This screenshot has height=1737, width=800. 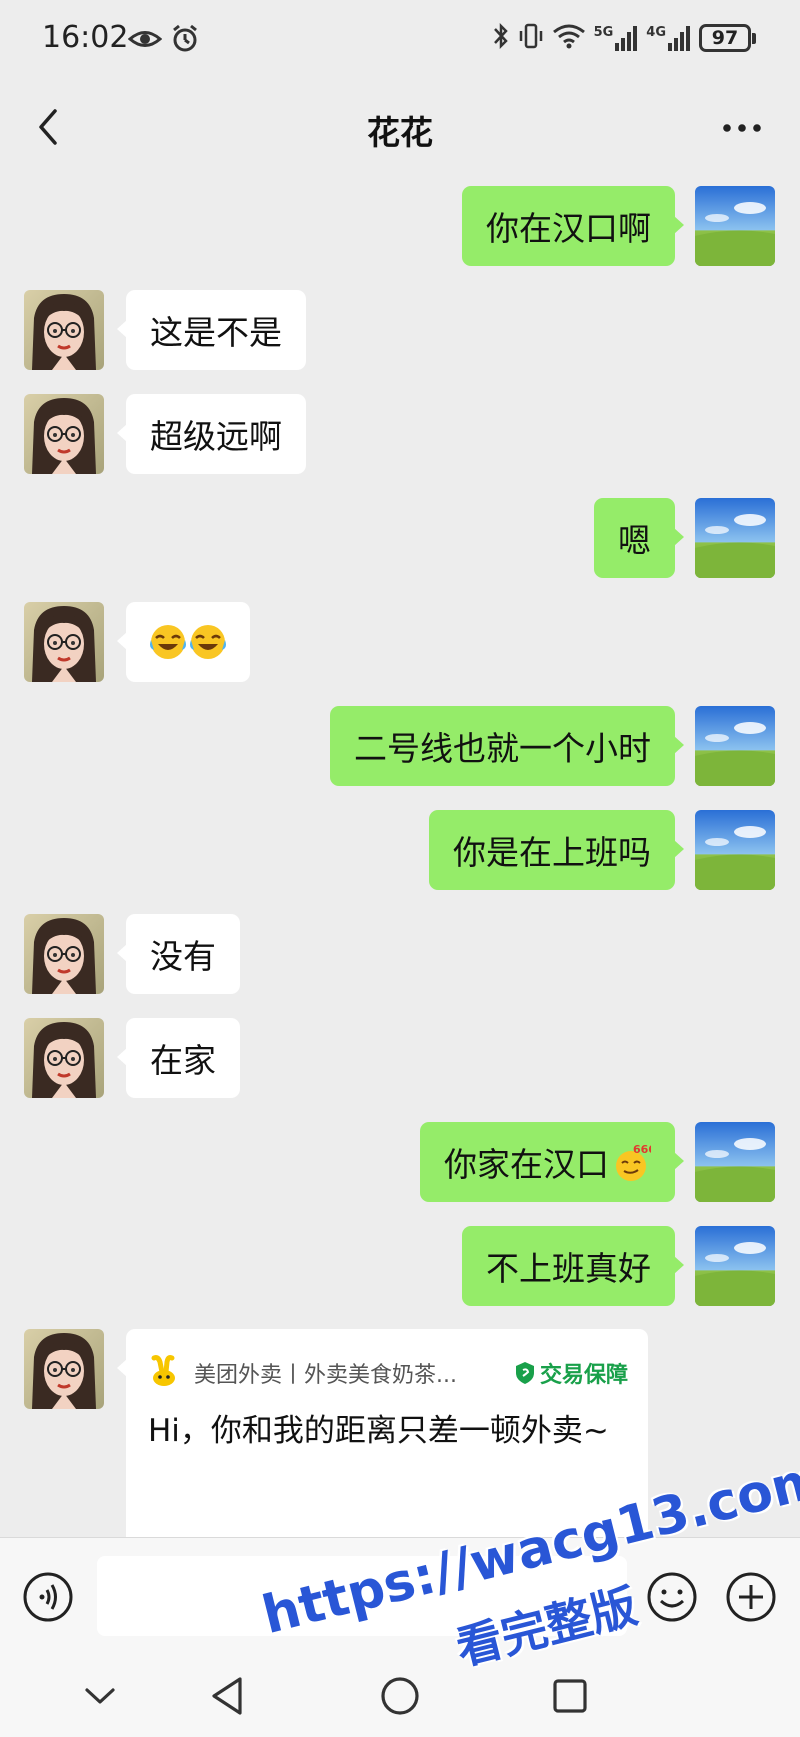 I want to click on message-row: 在家, so click(x=400, y=1058).